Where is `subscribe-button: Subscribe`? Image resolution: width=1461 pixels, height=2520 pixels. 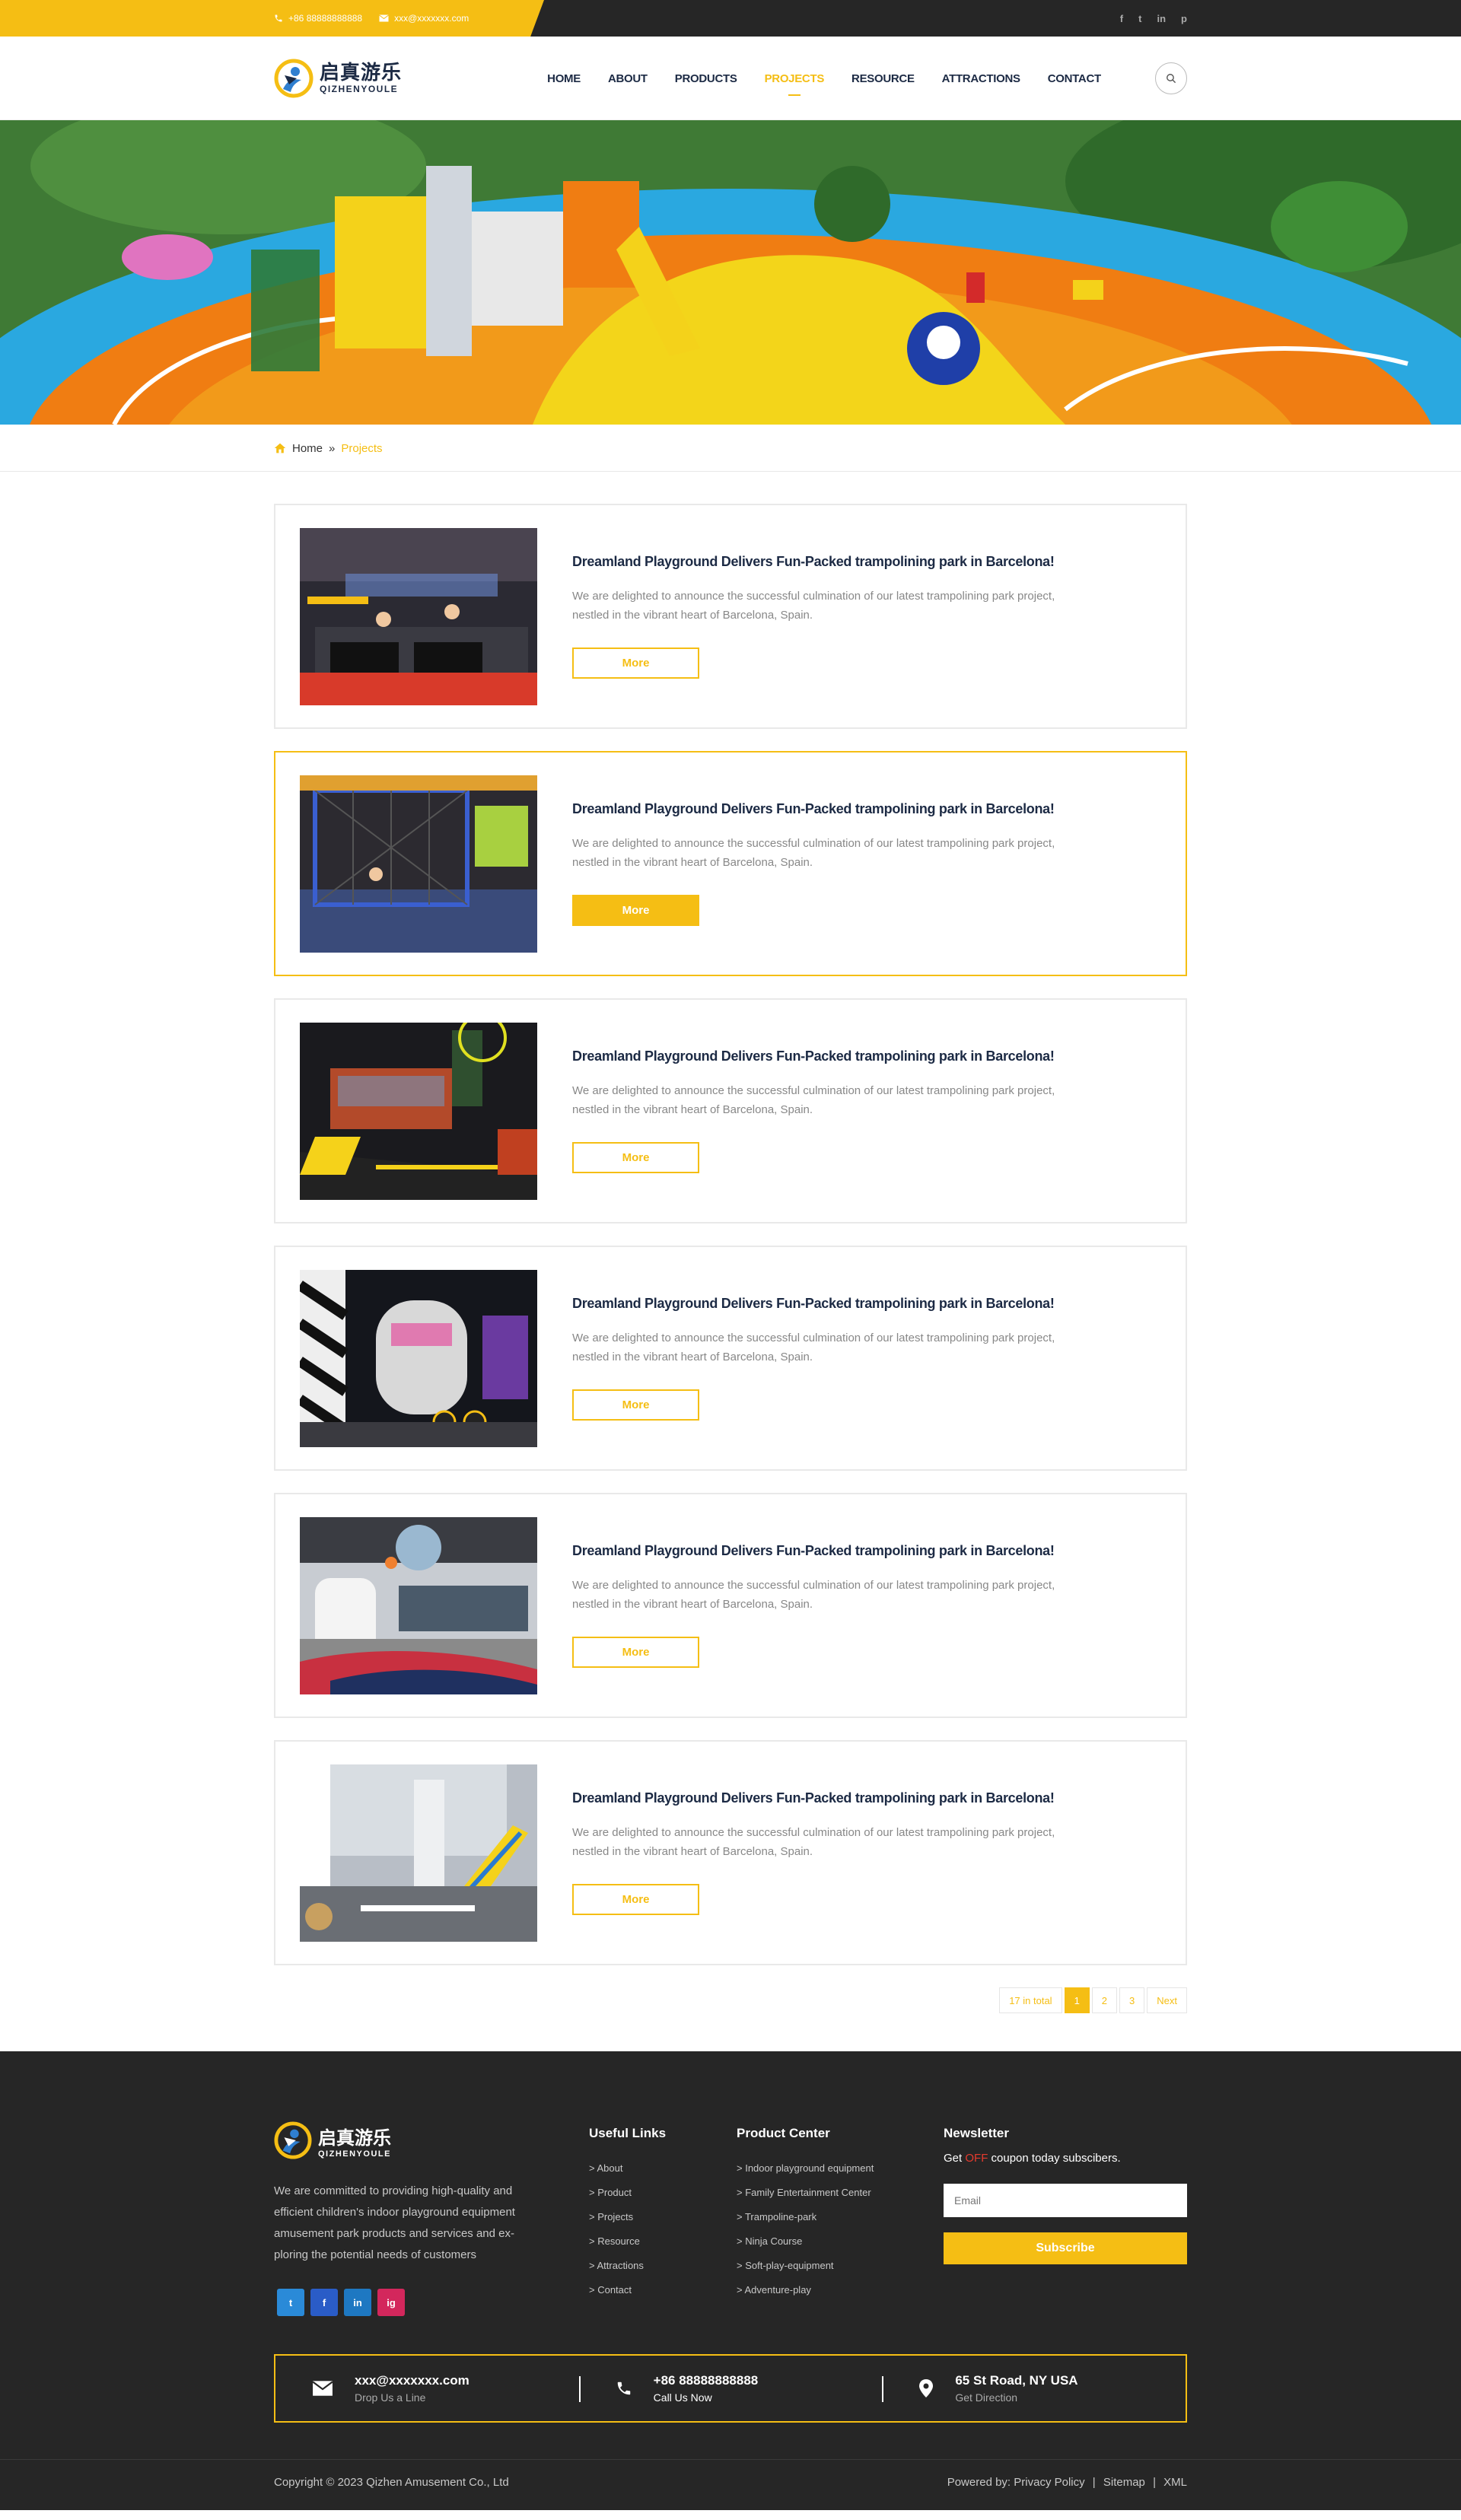 subscribe-button: Subscribe is located at coordinates (1065, 2248).